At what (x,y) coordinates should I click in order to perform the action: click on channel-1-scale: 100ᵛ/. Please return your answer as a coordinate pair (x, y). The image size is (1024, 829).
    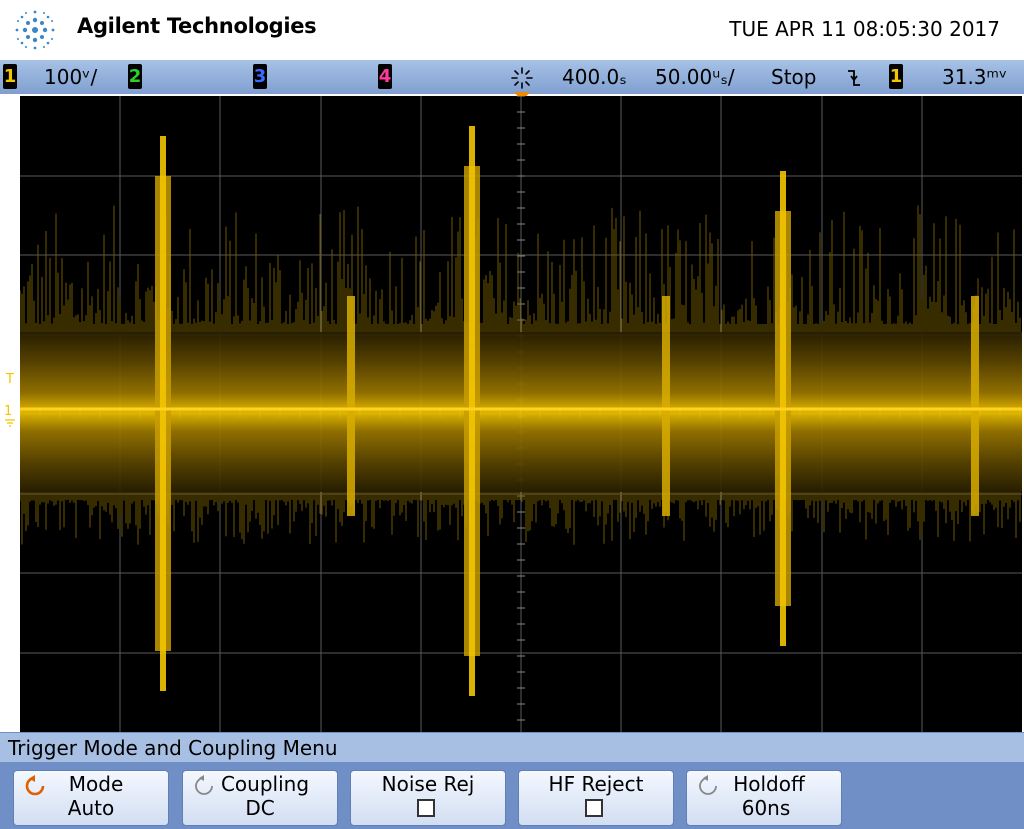
    Looking at the image, I should click on (71, 77).